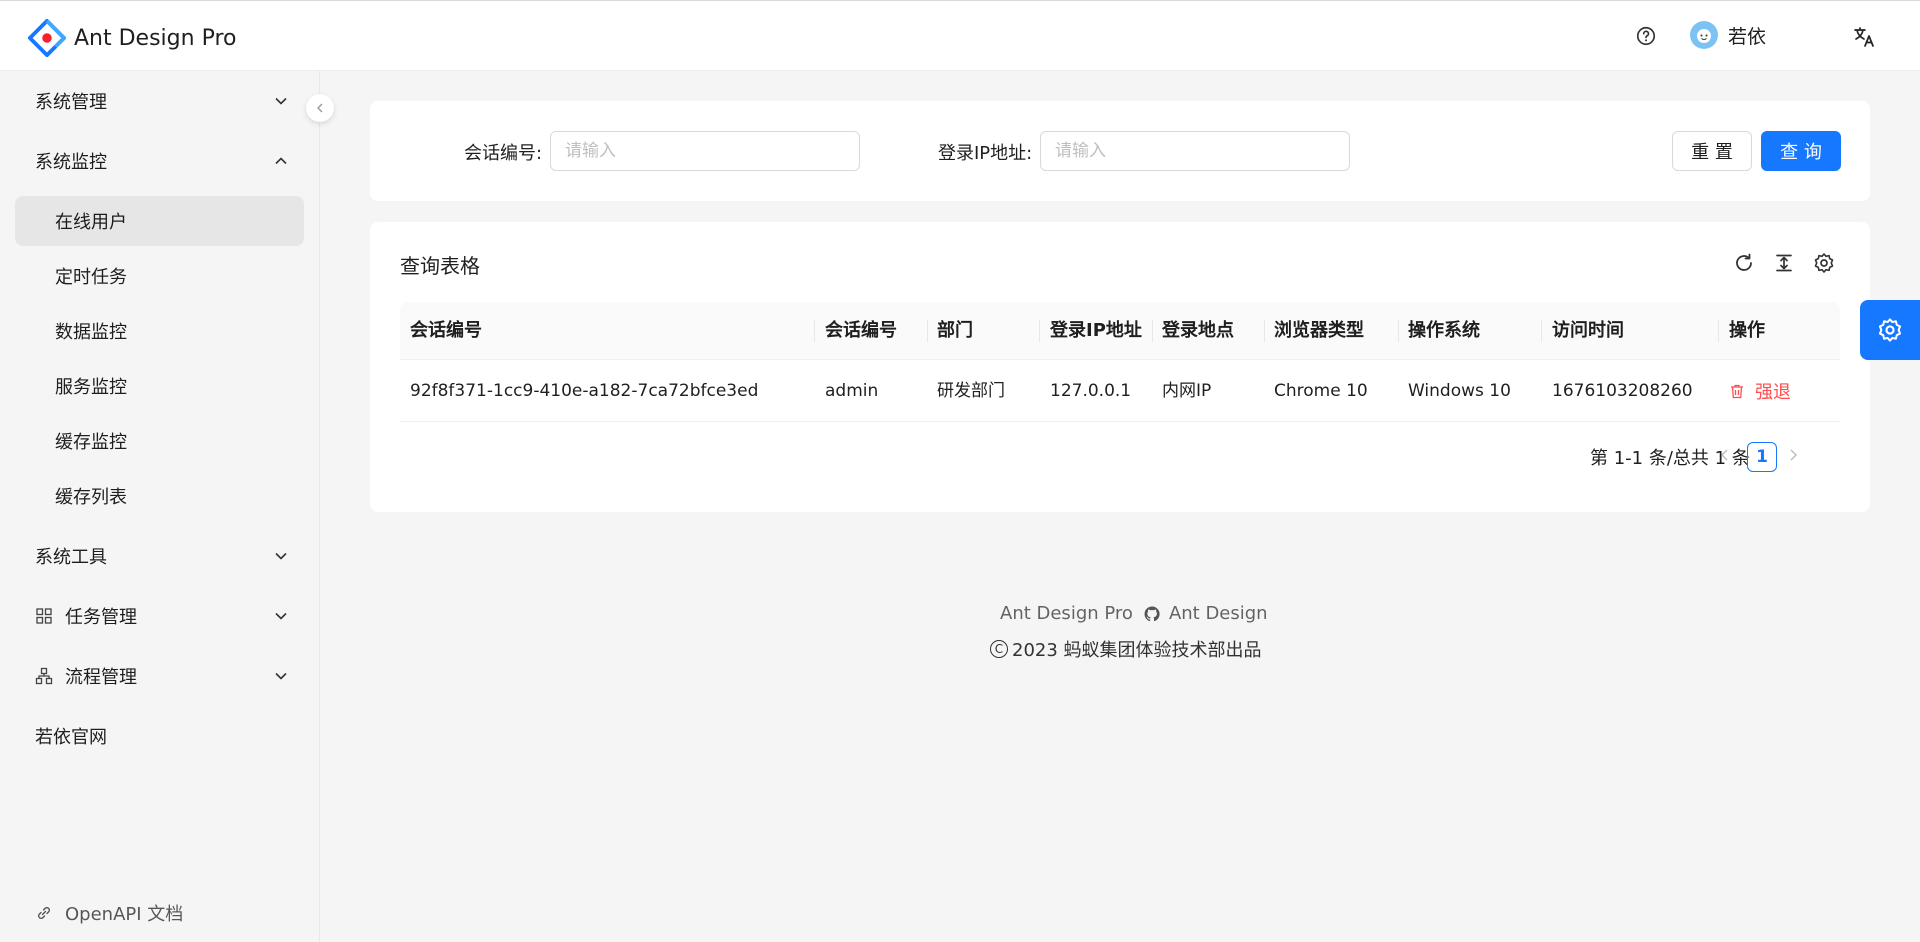 The image size is (1920, 942). What do you see at coordinates (1784, 263) in the screenshot?
I see `column-height-icon` at bounding box center [1784, 263].